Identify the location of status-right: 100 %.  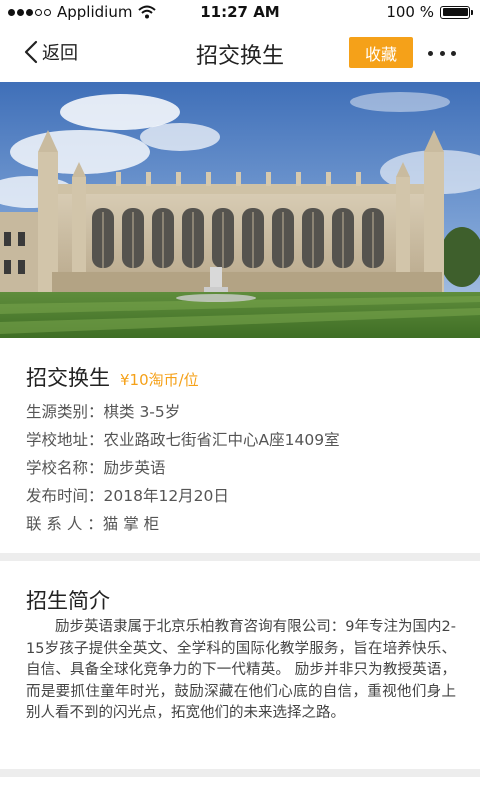
(429, 12).